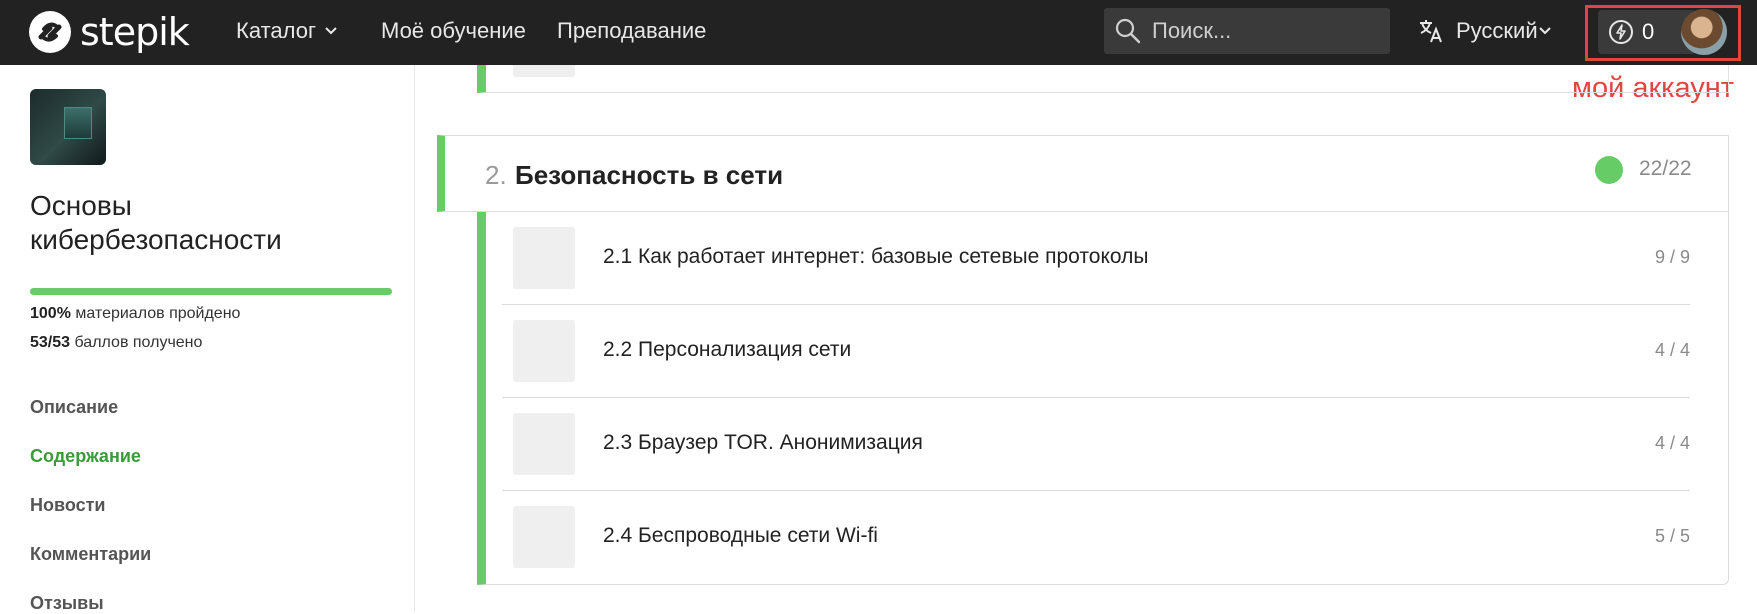  Describe the element at coordinates (1096, 444) in the screenshot. I see `lesson-item: 2.3 Браузер TOR. Анонимизация 4 / 4` at that location.